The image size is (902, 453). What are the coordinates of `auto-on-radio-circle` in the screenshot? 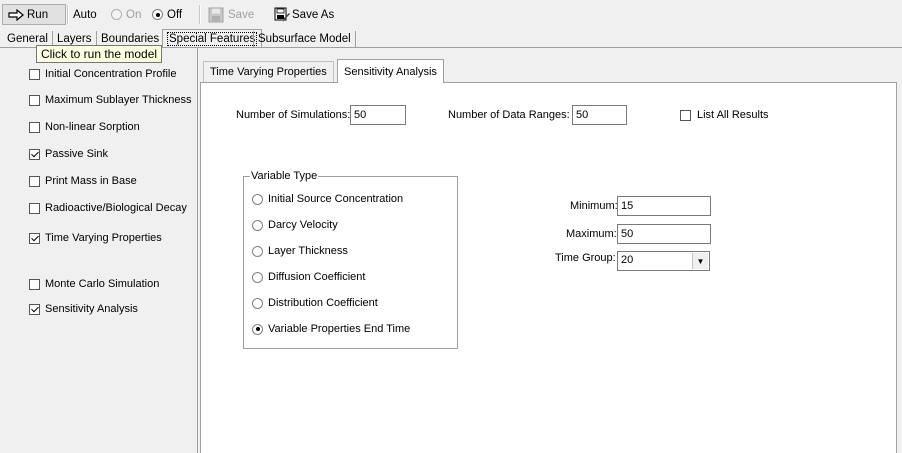 It's located at (116, 14).